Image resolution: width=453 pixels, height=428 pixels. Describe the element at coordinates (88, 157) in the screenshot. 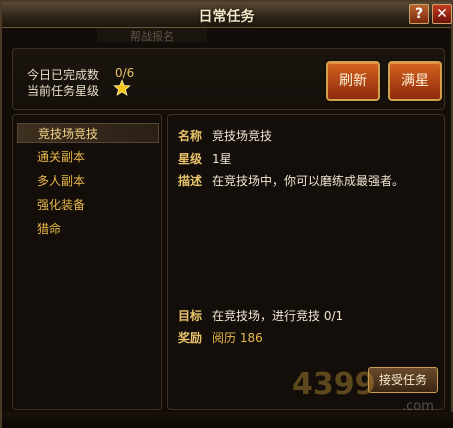

I see `task-list-item-dungeon-clear: 通关副本` at that location.